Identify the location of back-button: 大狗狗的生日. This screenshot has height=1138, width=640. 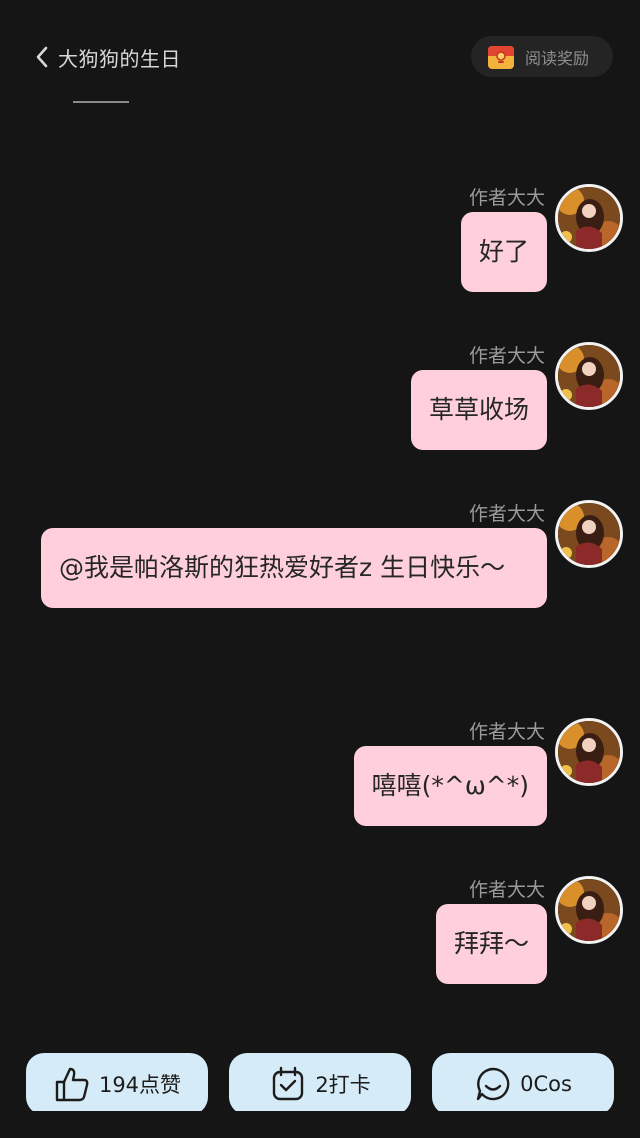
(107, 57).